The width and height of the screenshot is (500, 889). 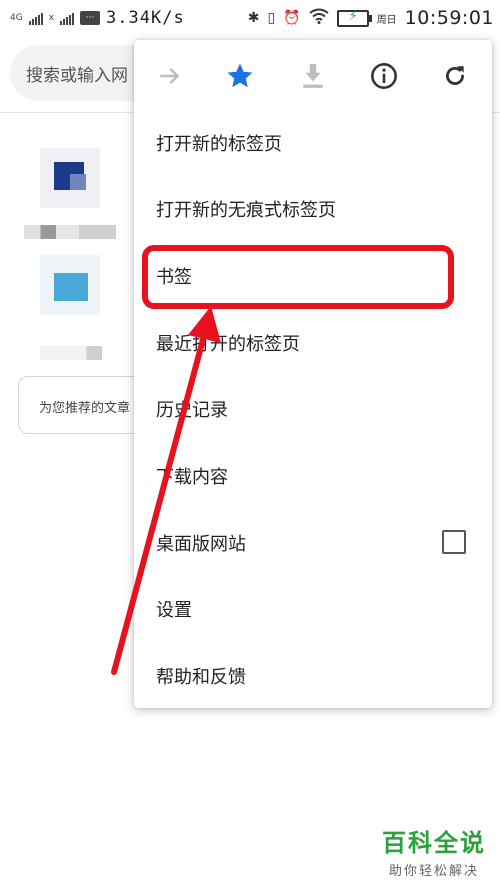 I want to click on watermark-logo: 百科全说 助你轻松解决, so click(x=434, y=851).